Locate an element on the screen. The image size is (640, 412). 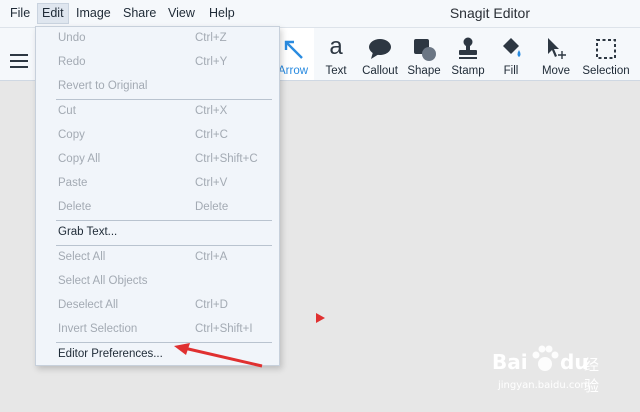
tool-move: Move is located at coordinates (556, 54).